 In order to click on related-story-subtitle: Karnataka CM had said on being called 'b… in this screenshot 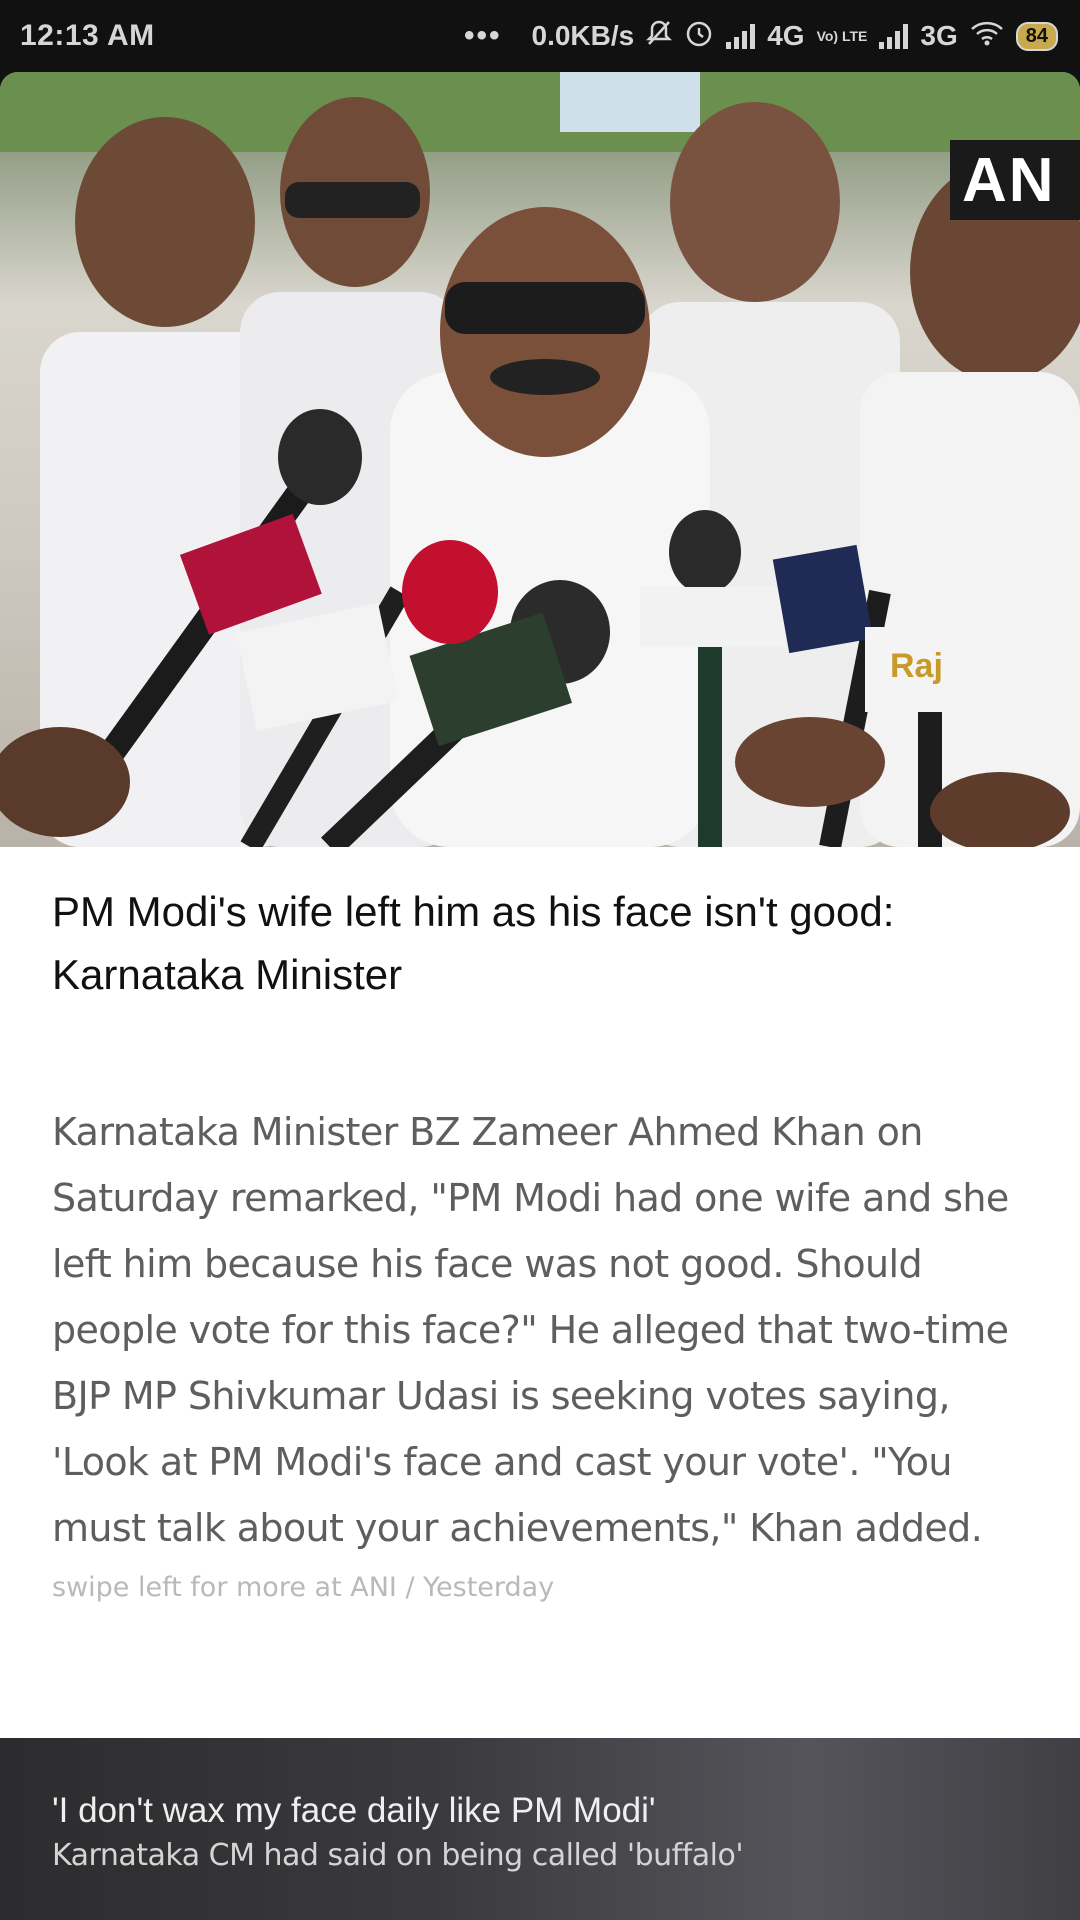, I will do `click(398, 1855)`.